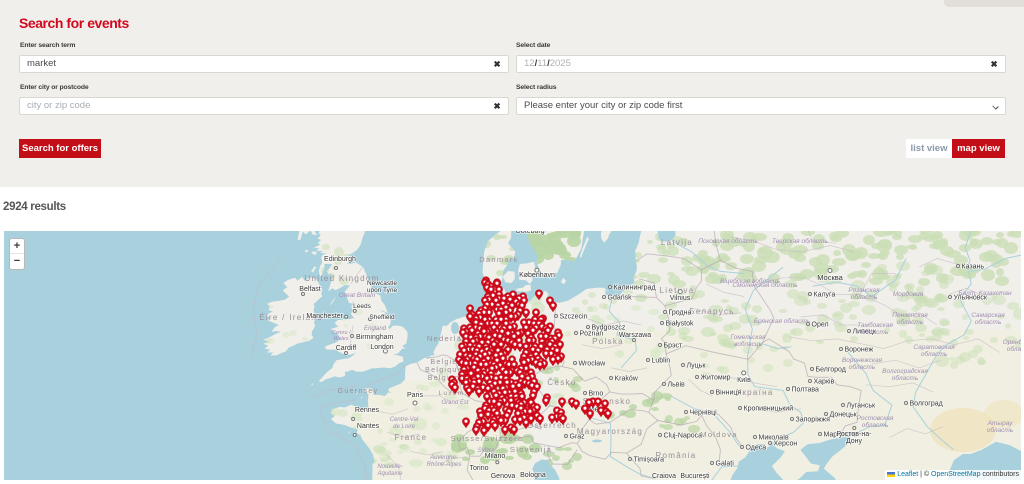 The image size is (1024, 484). I want to click on svg-text: de Loire, so click(404, 427).